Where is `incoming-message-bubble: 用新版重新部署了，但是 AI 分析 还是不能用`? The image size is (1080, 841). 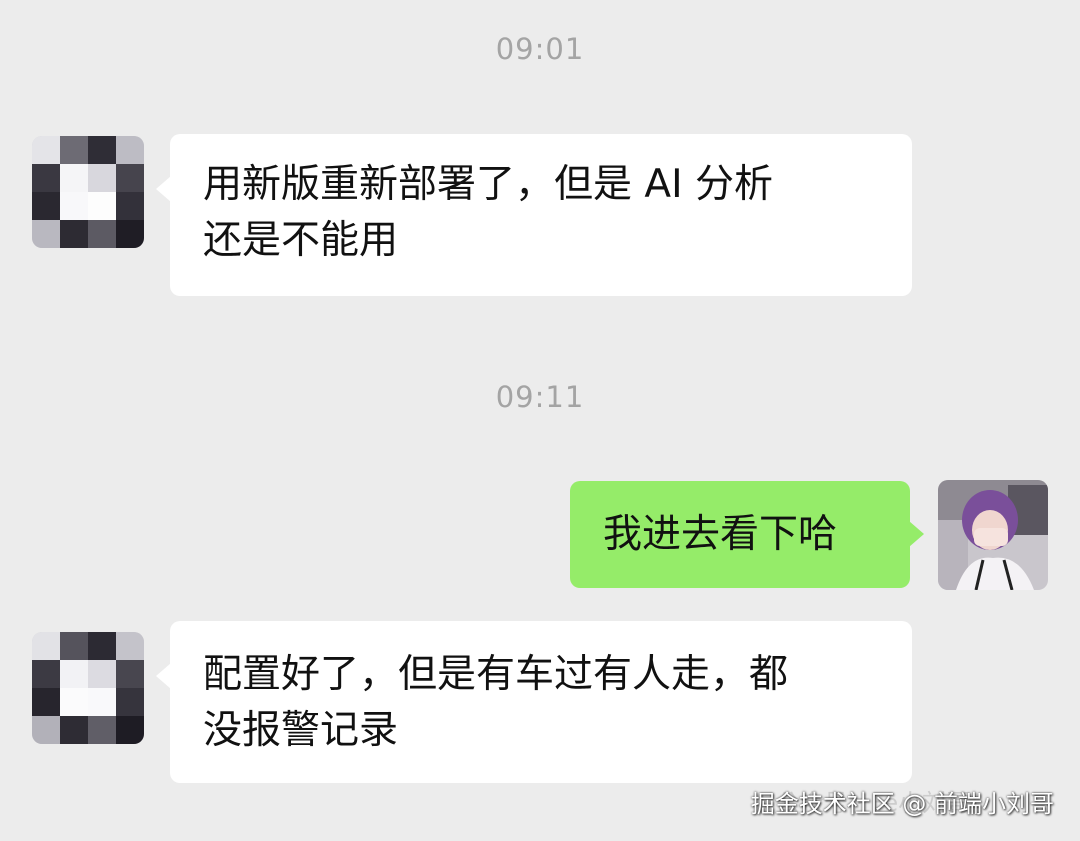
incoming-message-bubble: 用新版重新部署了，但是 AI 分析 还是不能用 is located at coordinates (534, 215).